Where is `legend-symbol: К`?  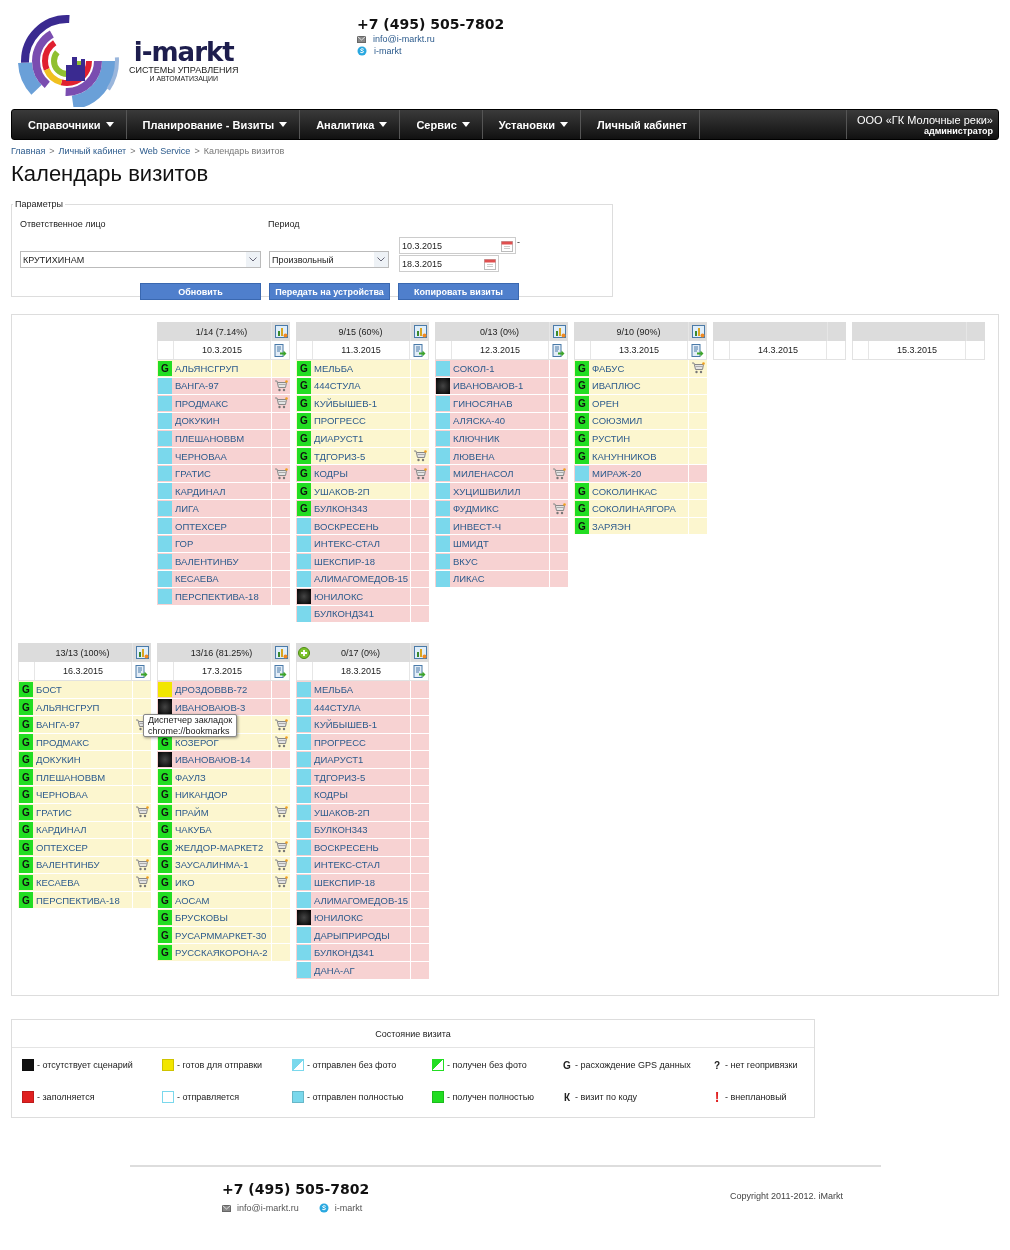
legend-symbol: К is located at coordinates (567, 1097).